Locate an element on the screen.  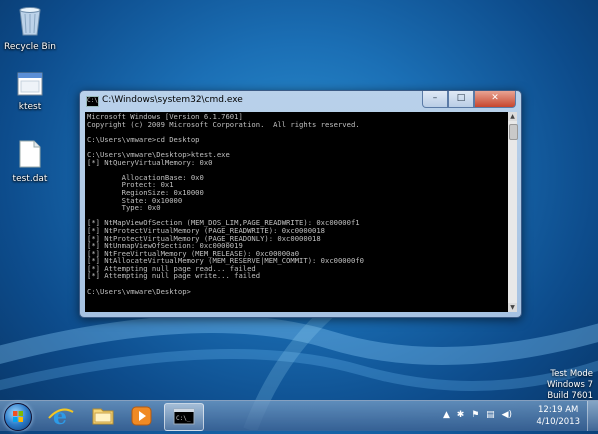
desktop-icon-label: Recycle Bin is located at coordinates (30, 47).